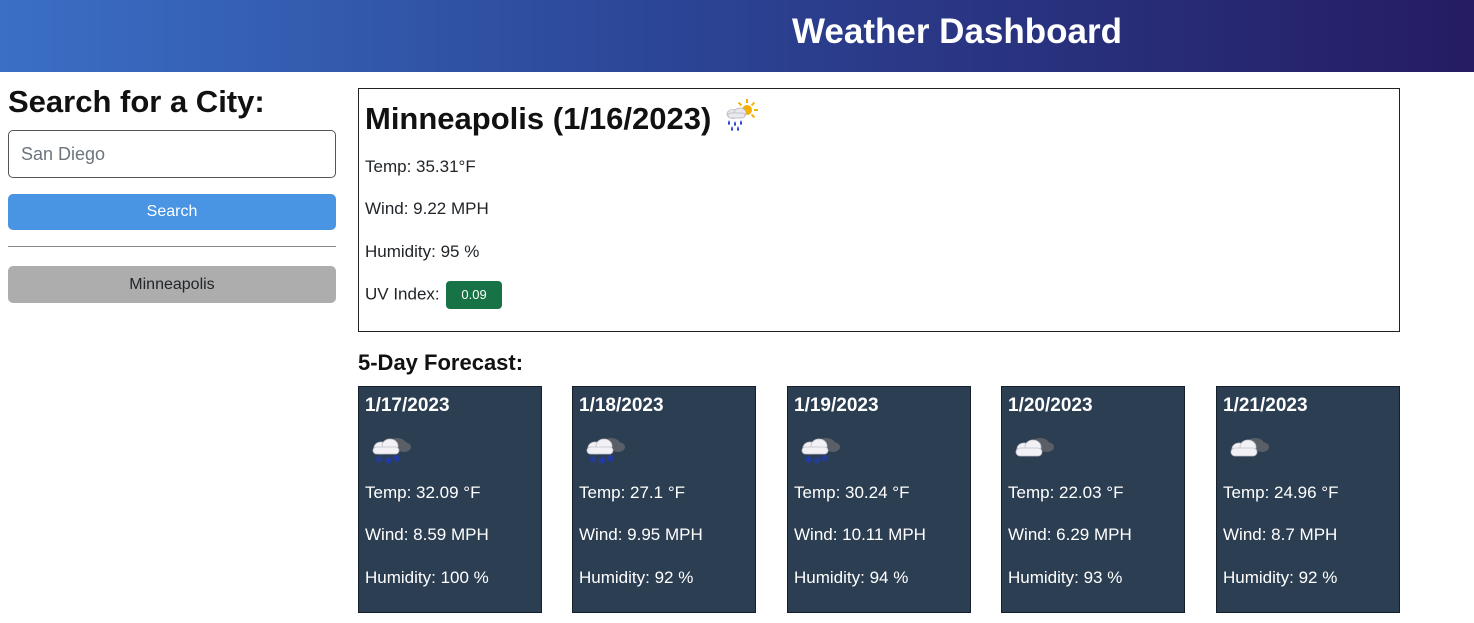  What do you see at coordinates (1050, 405) in the screenshot?
I see `forecast-date: 1/20/2023` at bounding box center [1050, 405].